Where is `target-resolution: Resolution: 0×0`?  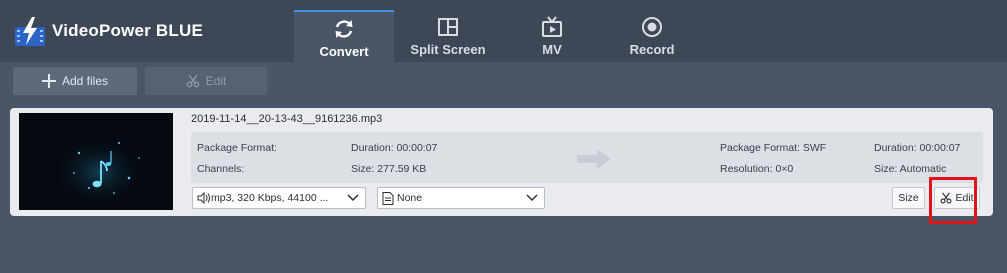
target-resolution: Resolution: 0×0 is located at coordinates (757, 169).